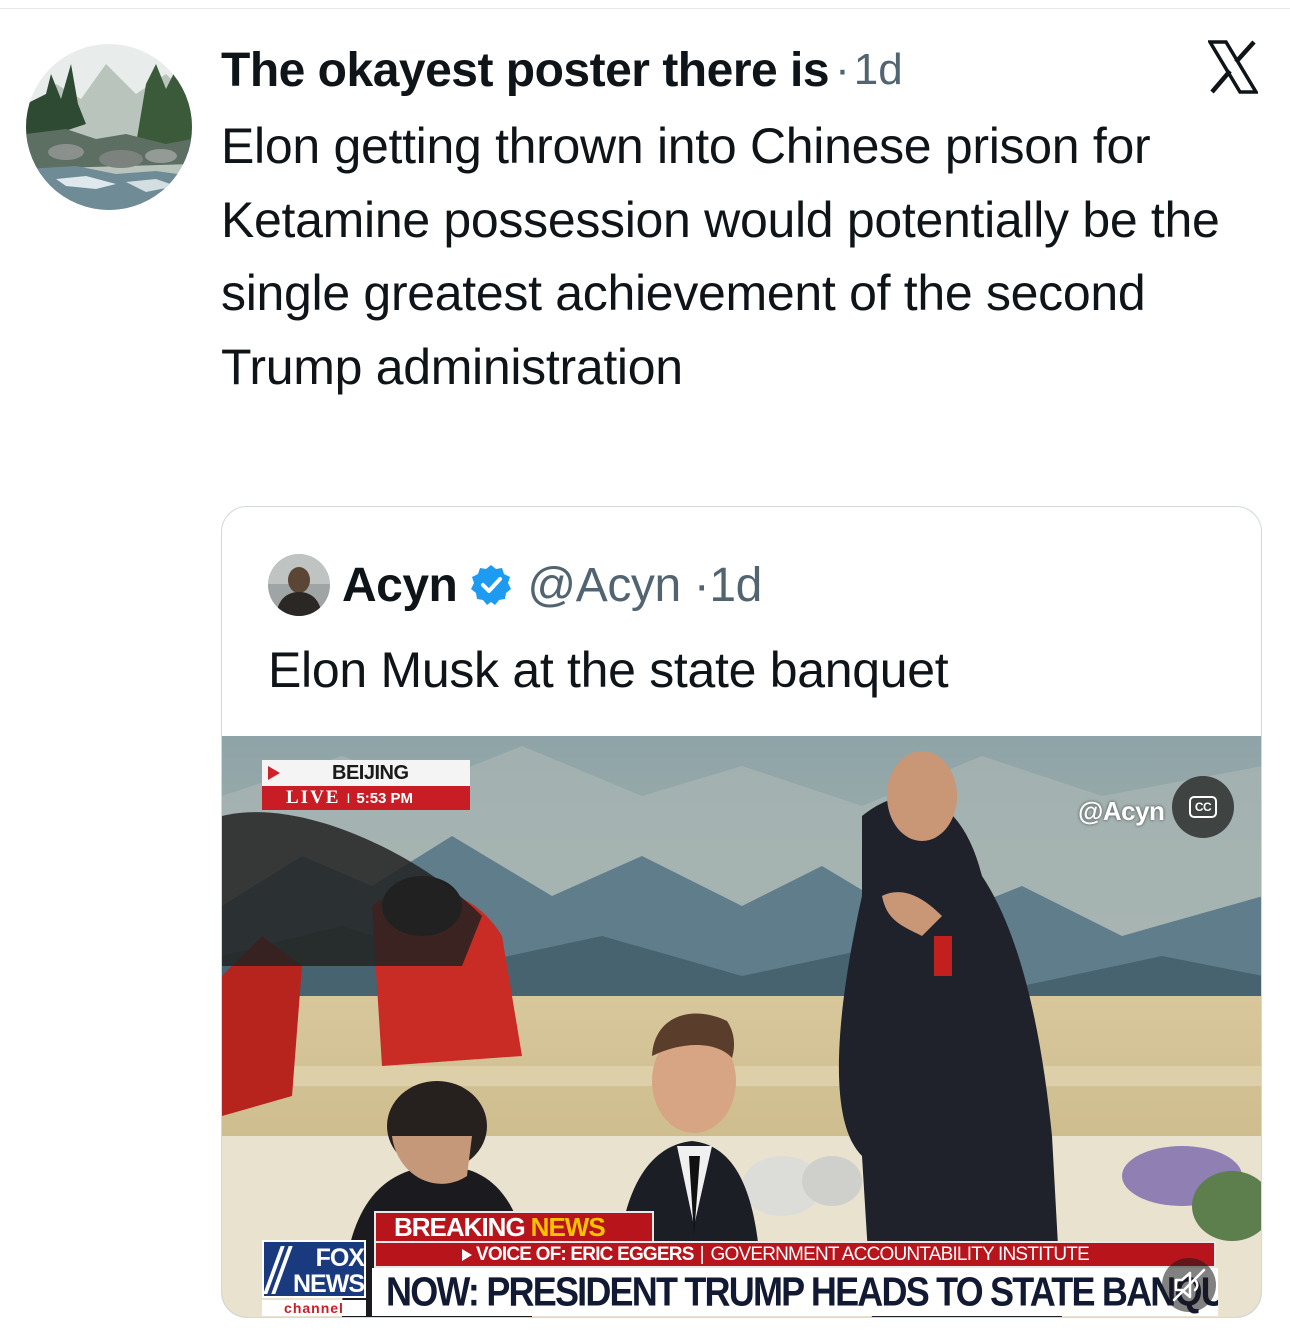 The width and height of the screenshot is (1290, 1342). I want to click on badge-divider: I, so click(348, 798).